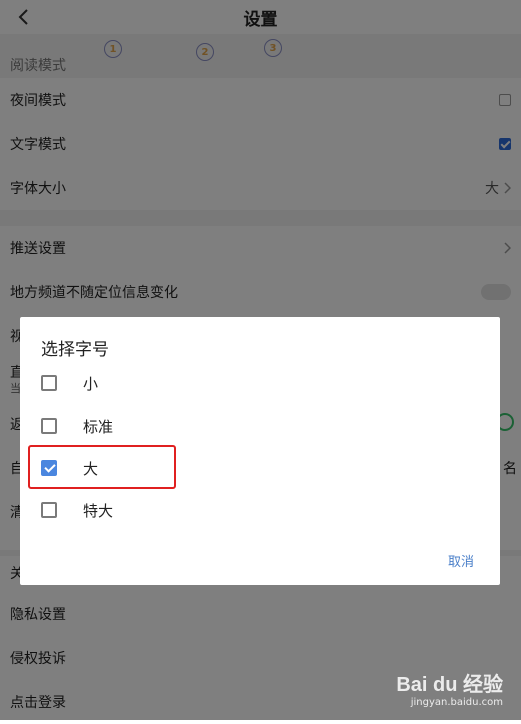  What do you see at coordinates (49, 426) in the screenshot?
I see `option-standard-checkbox` at bounding box center [49, 426].